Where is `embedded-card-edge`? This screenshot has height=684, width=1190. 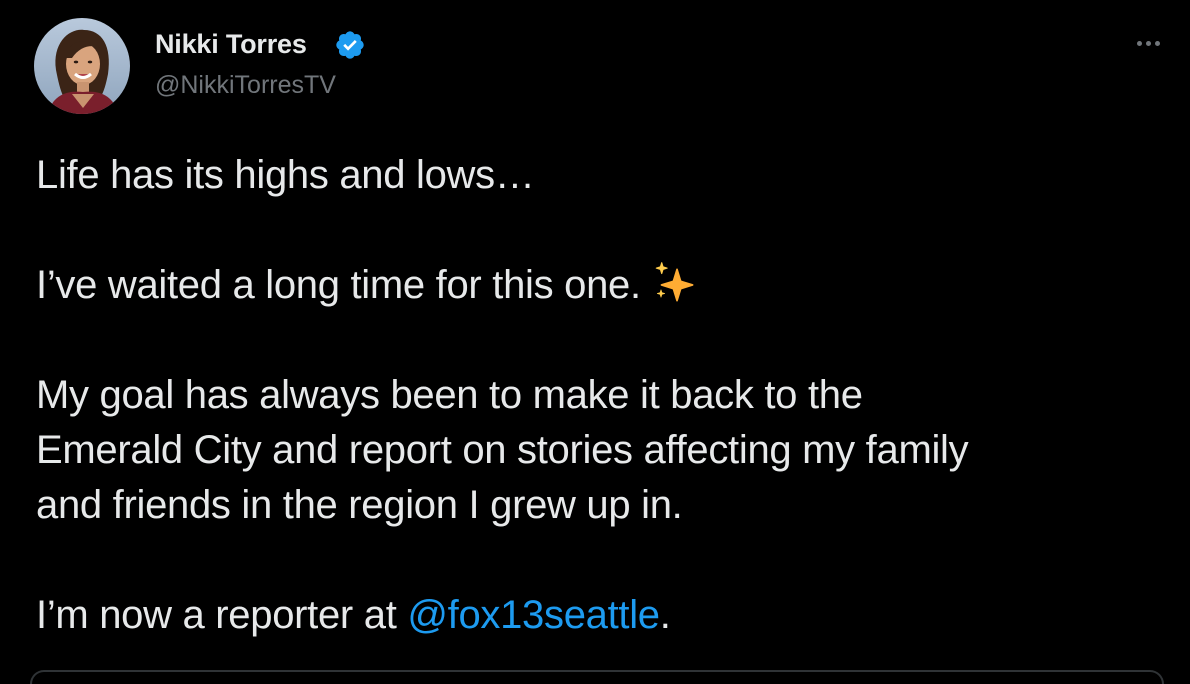 embedded-card-edge is located at coordinates (597, 677).